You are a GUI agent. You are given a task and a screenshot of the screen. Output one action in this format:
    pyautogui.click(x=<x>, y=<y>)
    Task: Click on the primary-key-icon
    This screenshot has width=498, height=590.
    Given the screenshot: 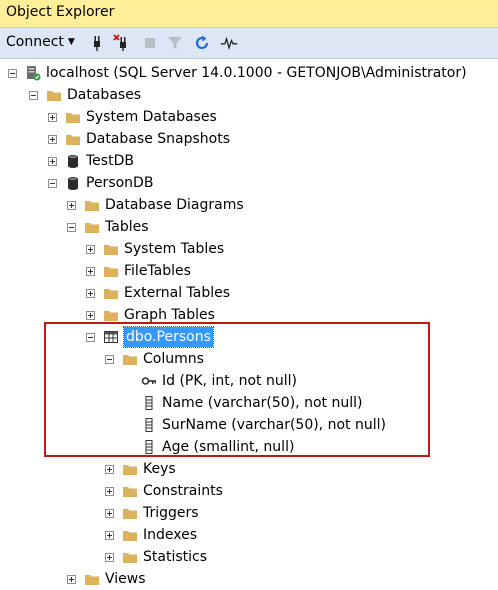 What is the action you would take?
    pyautogui.click(x=148, y=381)
    